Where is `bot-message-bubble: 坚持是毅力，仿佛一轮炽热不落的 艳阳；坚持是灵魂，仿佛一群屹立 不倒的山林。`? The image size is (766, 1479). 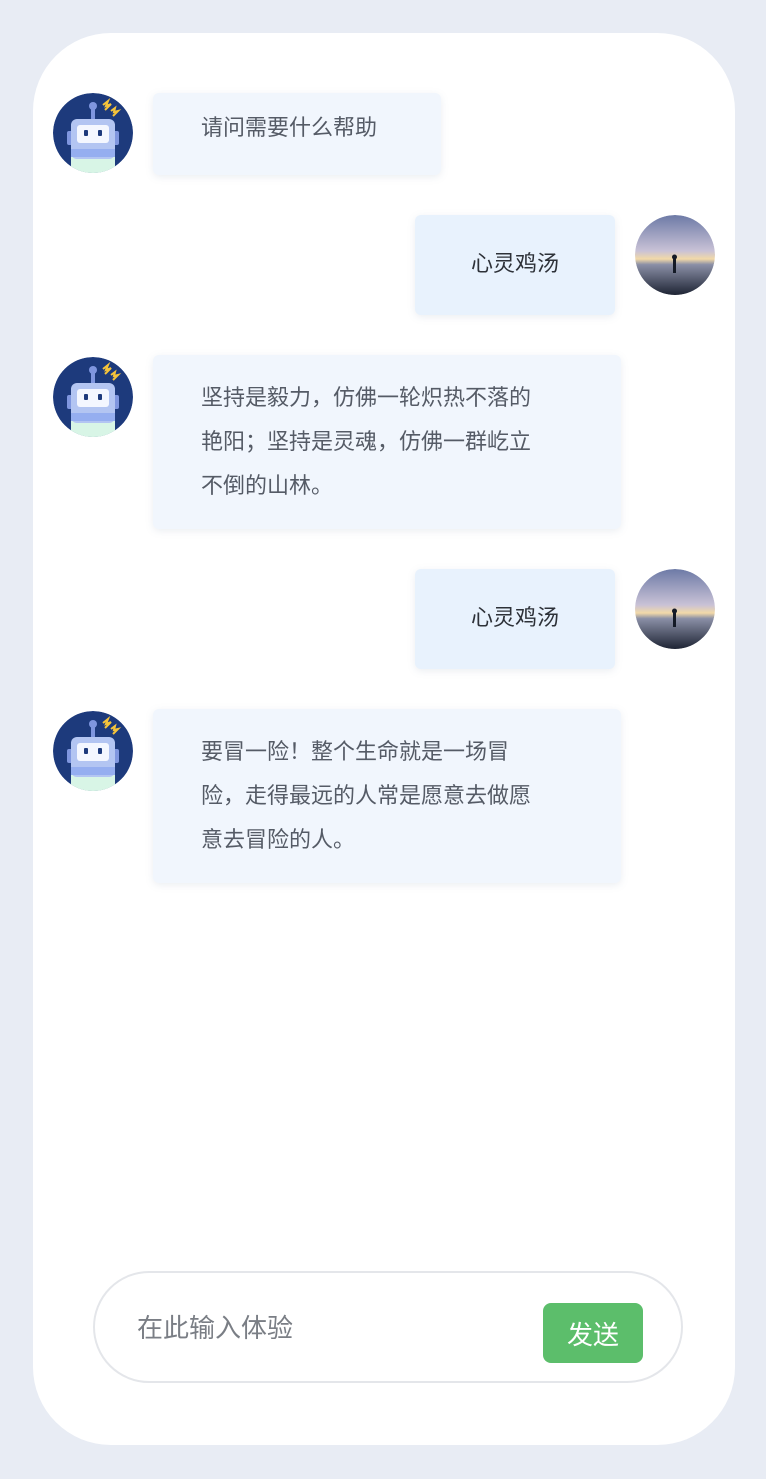
bot-message-bubble: 坚持是毅力，仿佛一轮炽热不落的 艳阳；坚持是灵魂，仿佛一群屹立 不倒的山林。 is located at coordinates (387, 442).